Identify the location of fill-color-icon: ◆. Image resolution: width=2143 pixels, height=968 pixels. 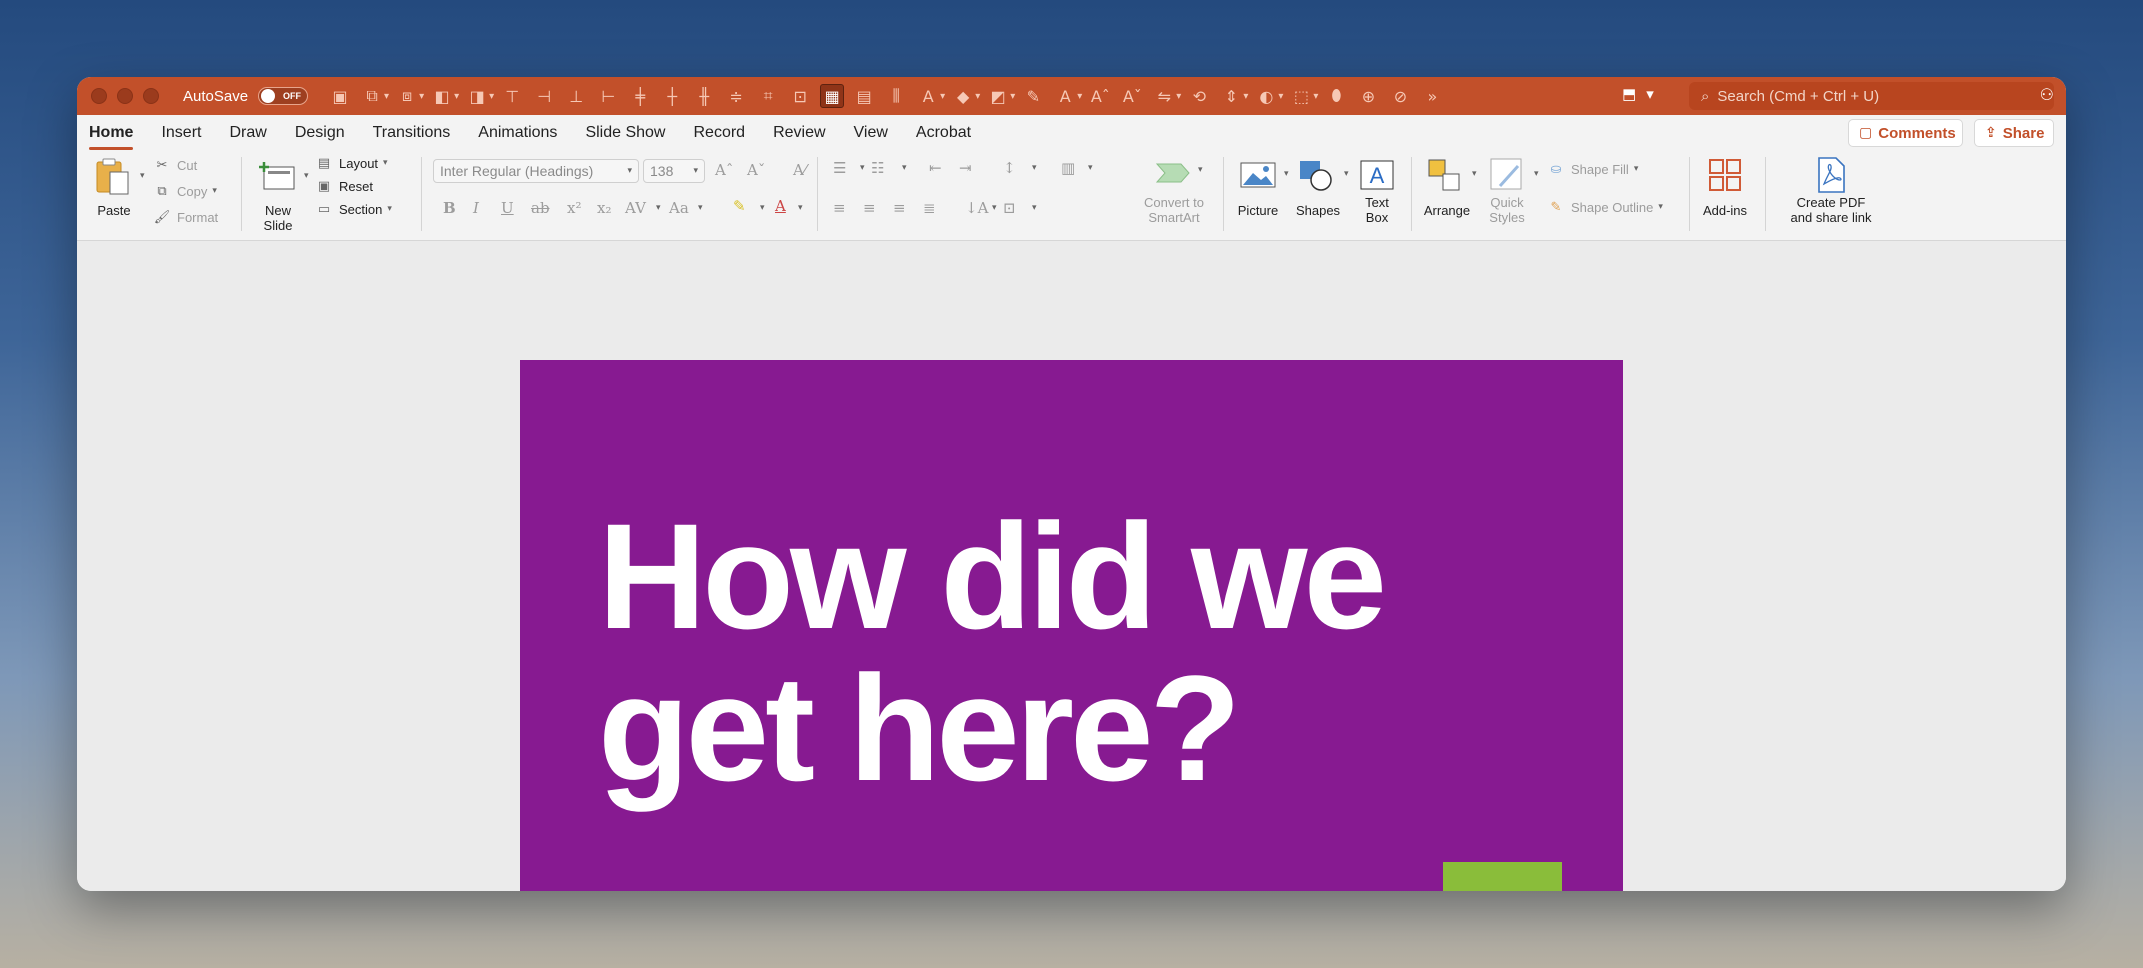
(963, 96).